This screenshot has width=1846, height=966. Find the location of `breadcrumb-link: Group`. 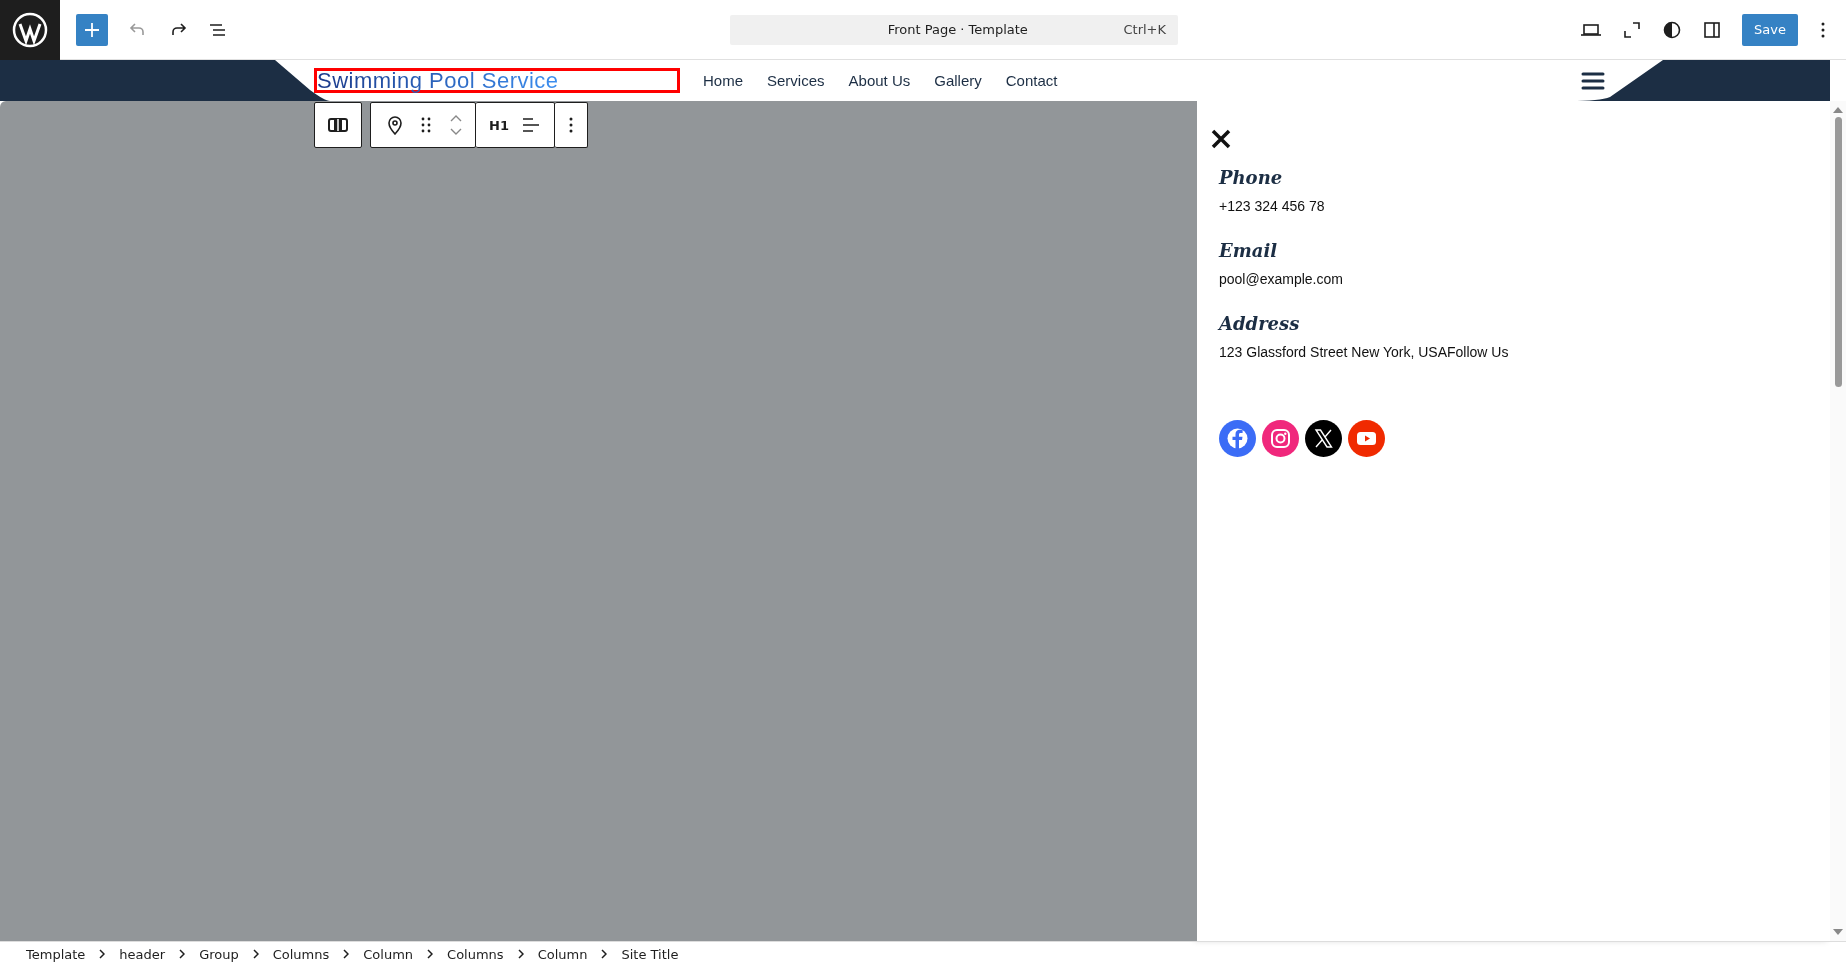

breadcrumb-link: Group is located at coordinates (219, 954).